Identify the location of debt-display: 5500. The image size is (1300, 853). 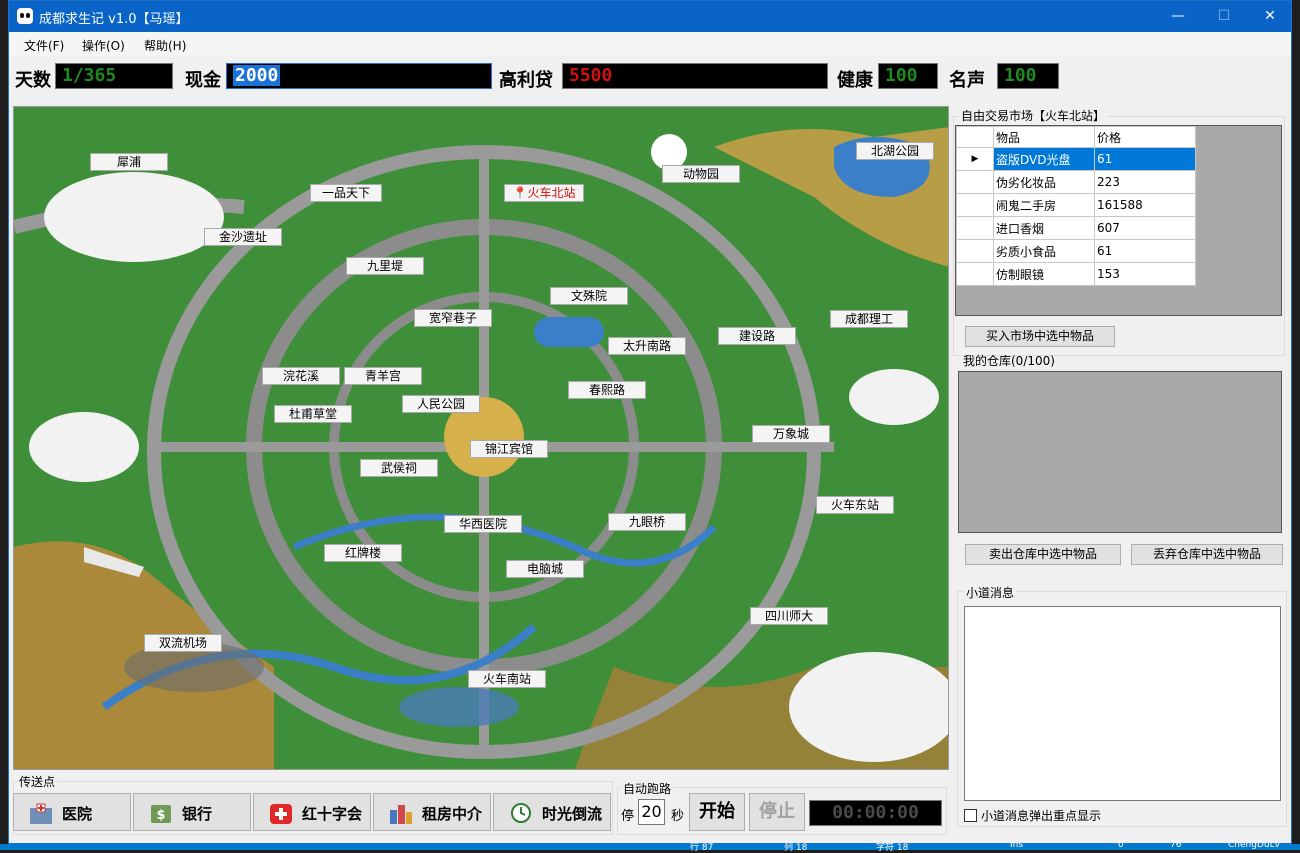
(695, 76).